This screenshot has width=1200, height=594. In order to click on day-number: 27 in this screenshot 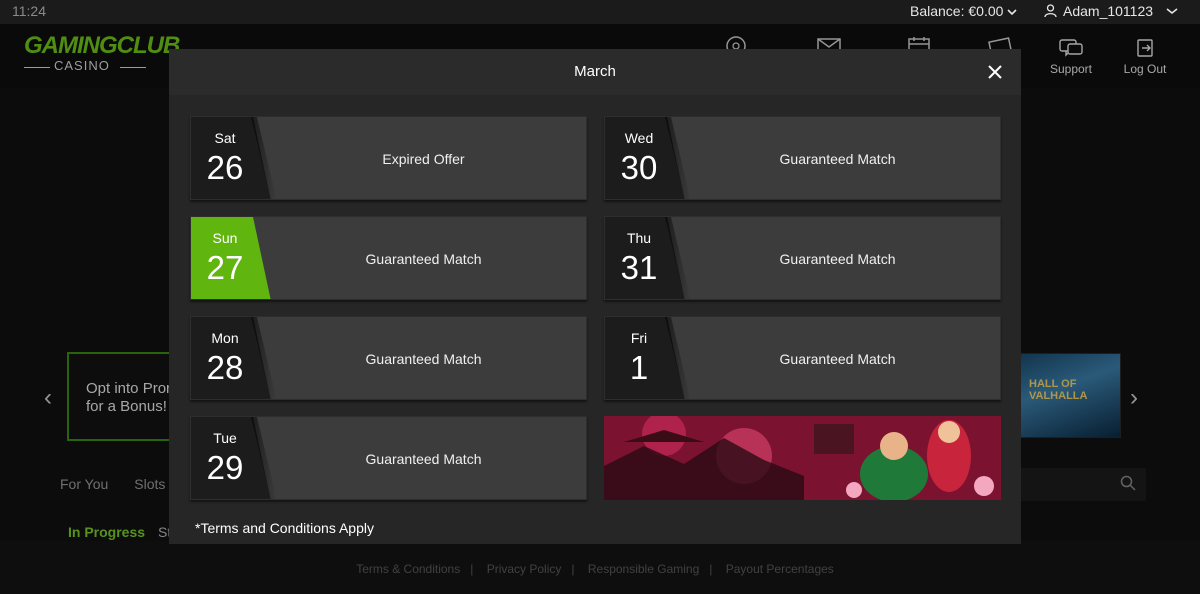, I will do `click(225, 267)`.